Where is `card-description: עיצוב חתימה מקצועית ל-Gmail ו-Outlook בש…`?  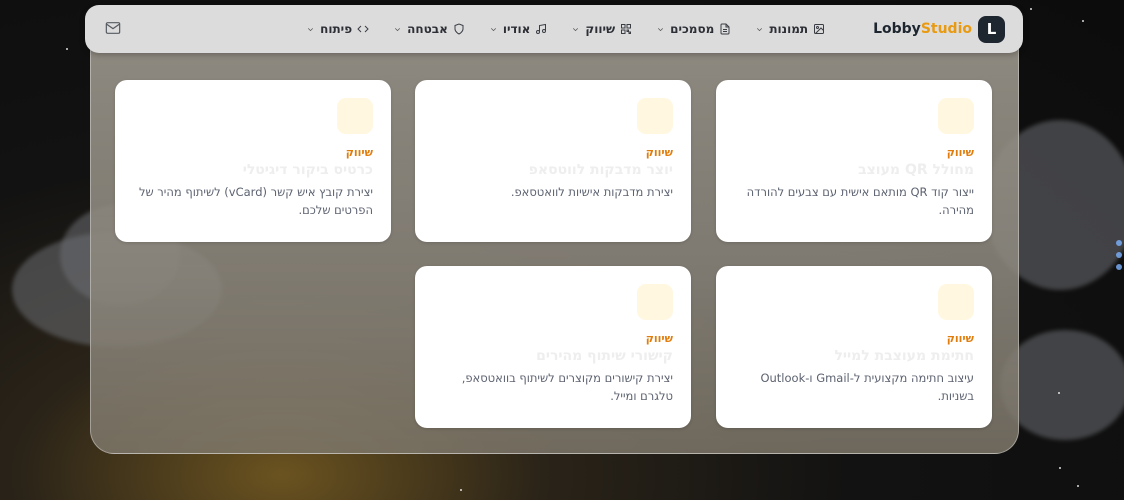 card-description: עיצוב חתימה מקצועית ל-Gmail ו-Outlook בש… is located at coordinates (867, 387).